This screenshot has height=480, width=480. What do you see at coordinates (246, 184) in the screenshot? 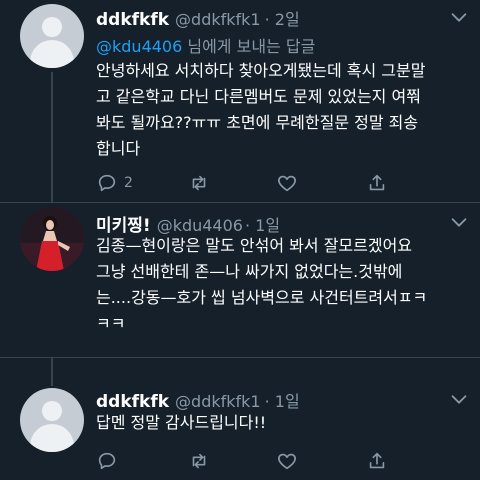
I see `tweet-actions: 2` at bounding box center [246, 184].